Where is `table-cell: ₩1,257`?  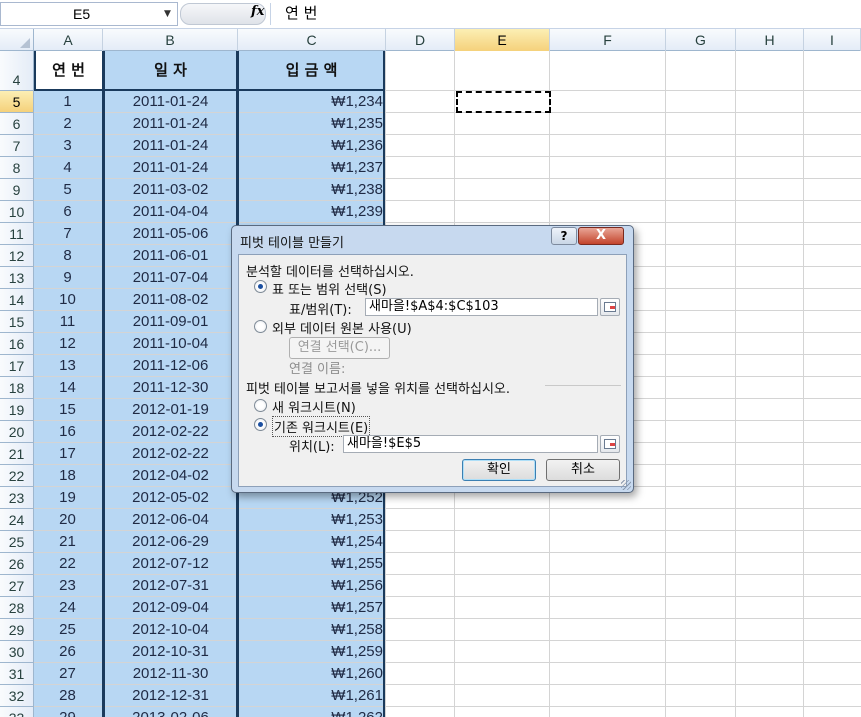
table-cell: ₩1,257 is located at coordinates (311, 608).